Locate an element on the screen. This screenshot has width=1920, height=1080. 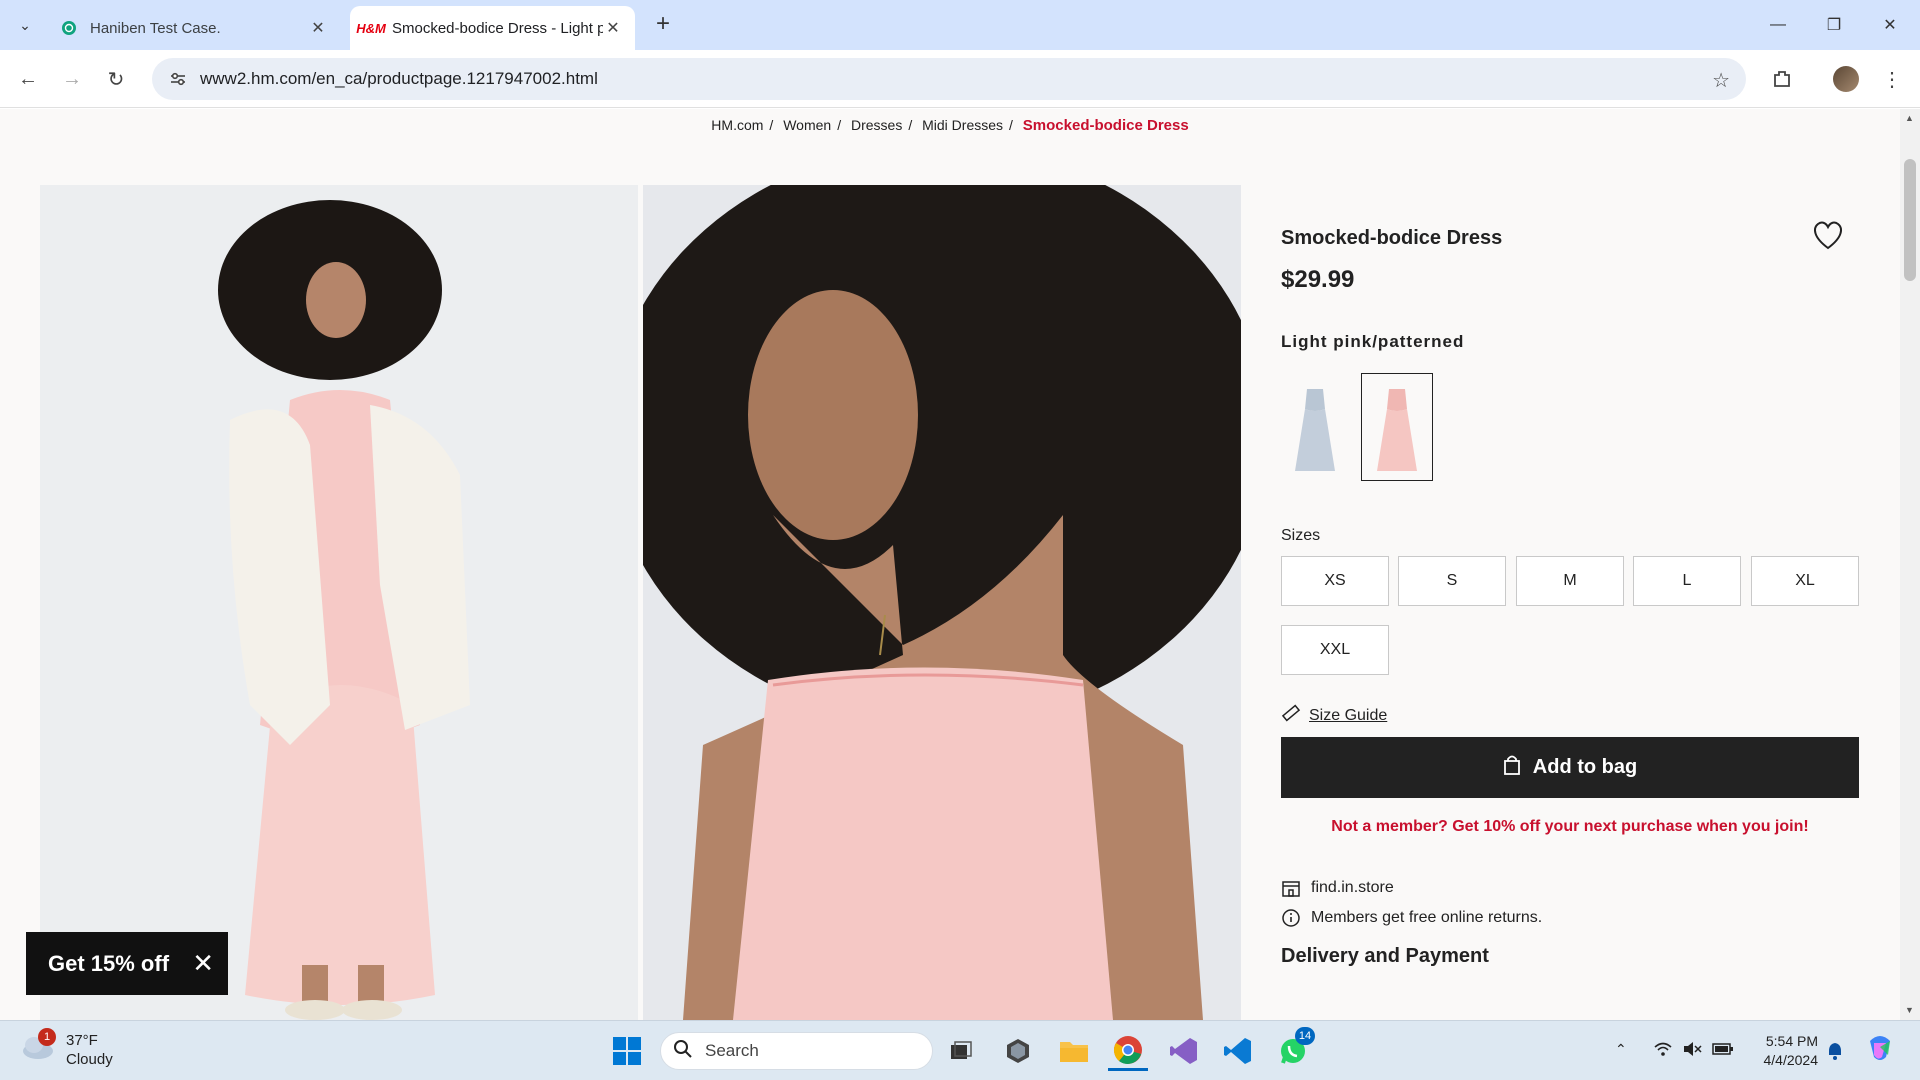
weather-widget: 1 37°F Cloudy is located at coordinates (66, 1048).